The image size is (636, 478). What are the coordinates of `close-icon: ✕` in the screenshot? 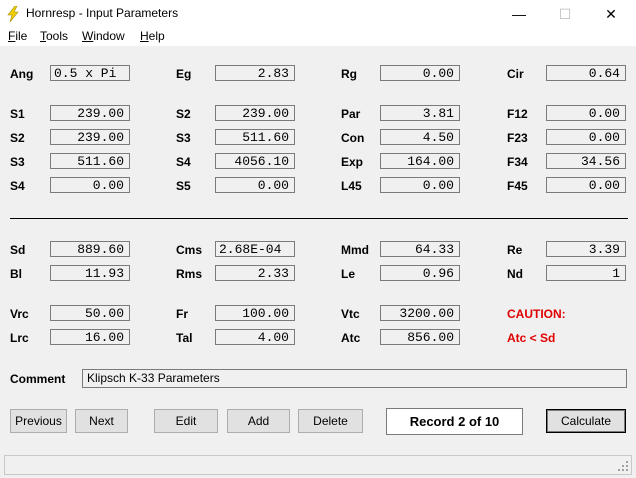 It's located at (611, 13).